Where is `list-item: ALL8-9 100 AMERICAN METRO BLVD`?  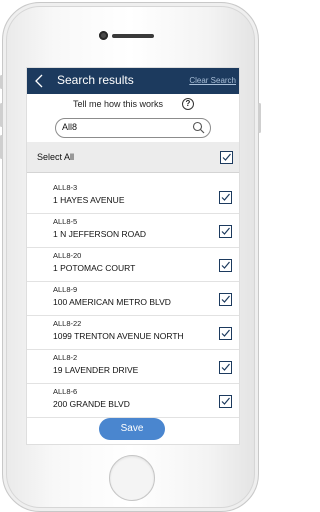 list-item: ALL8-9 100 AMERICAN METRO BLVD is located at coordinates (133, 299).